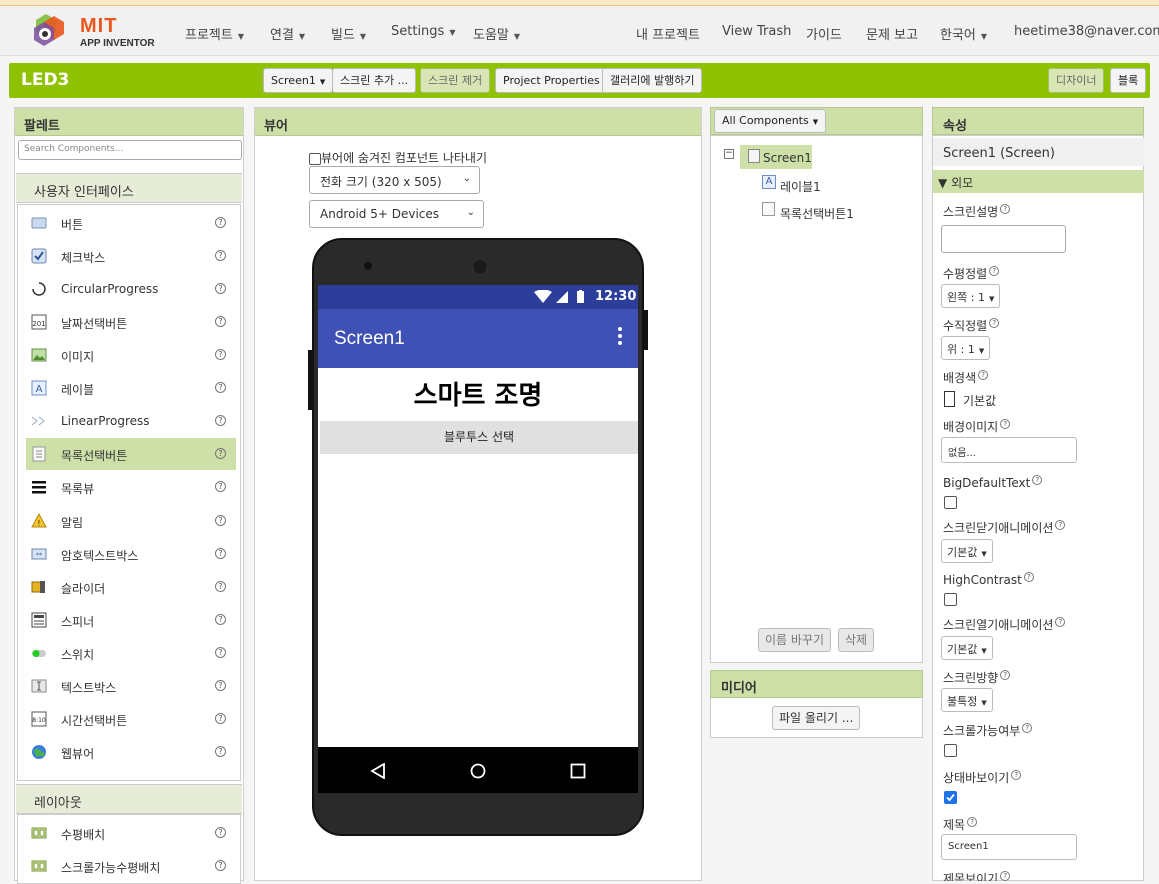  What do you see at coordinates (378, 771) in the screenshot?
I see `back-icon` at bounding box center [378, 771].